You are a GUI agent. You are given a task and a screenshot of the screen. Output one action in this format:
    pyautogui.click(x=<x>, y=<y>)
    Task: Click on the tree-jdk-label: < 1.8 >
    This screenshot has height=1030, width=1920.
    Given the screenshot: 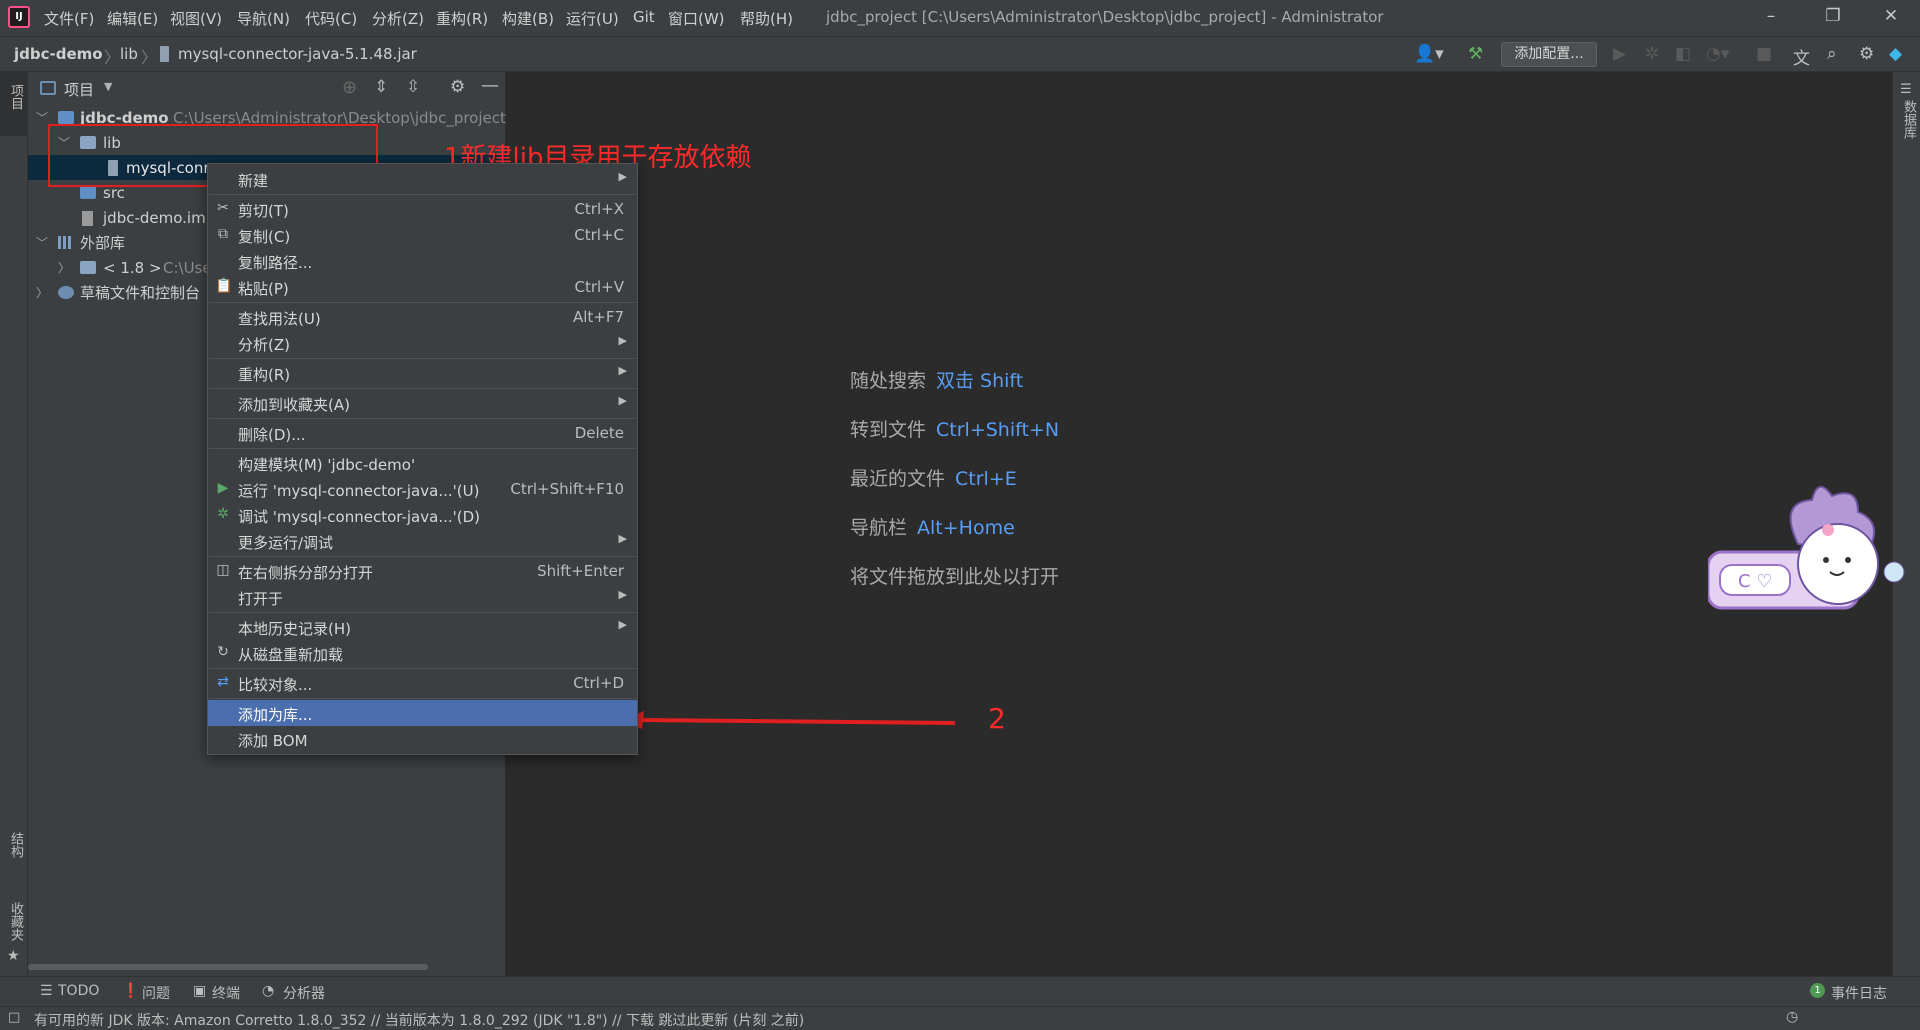 What is the action you would take?
    pyautogui.click(x=132, y=268)
    